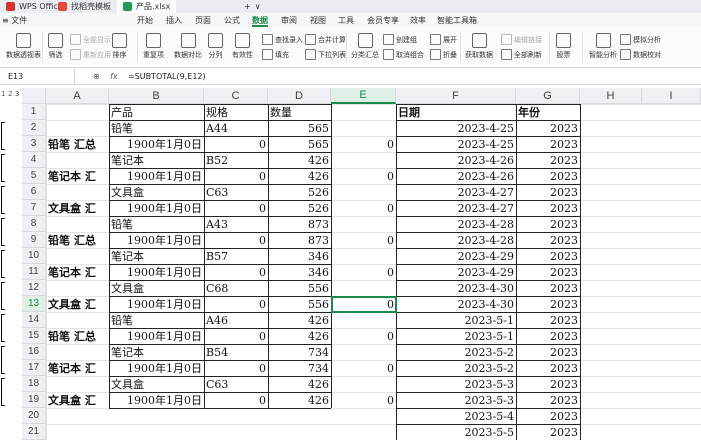  I want to click on subtotal-qty-cell: 565, so click(299, 144).